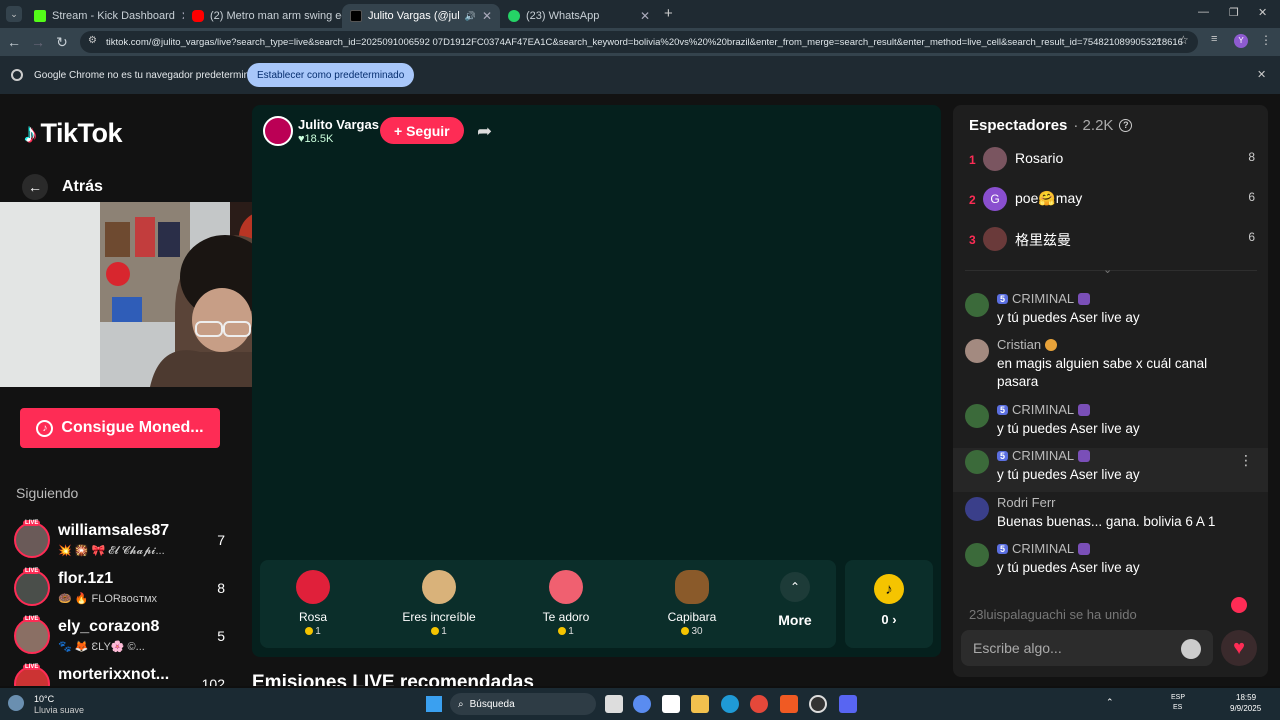  What do you see at coordinates (16, 703) in the screenshot?
I see `weather-icon` at bounding box center [16, 703].